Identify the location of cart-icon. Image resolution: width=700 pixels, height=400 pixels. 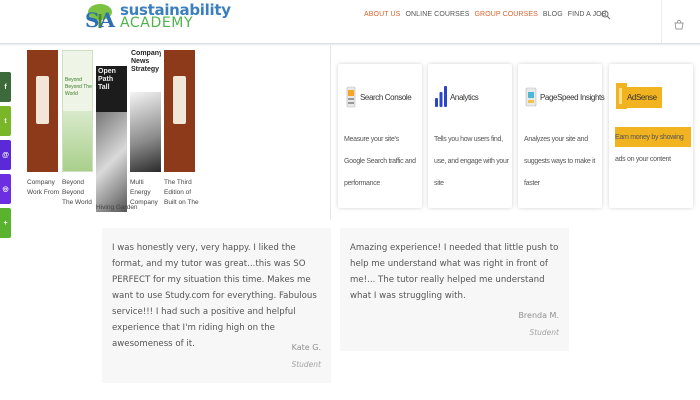
(679, 25).